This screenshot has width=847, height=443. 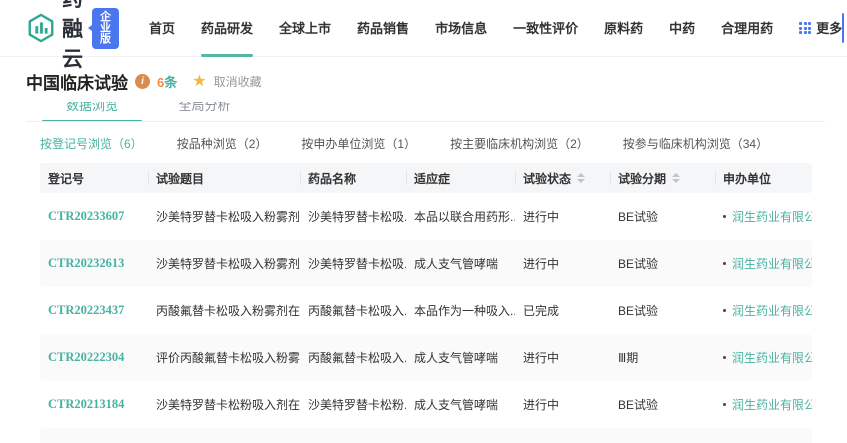 I want to click on page-title-row: 中国临床试验 i 6条 ★ 取消收藏, so click(x=423, y=78).